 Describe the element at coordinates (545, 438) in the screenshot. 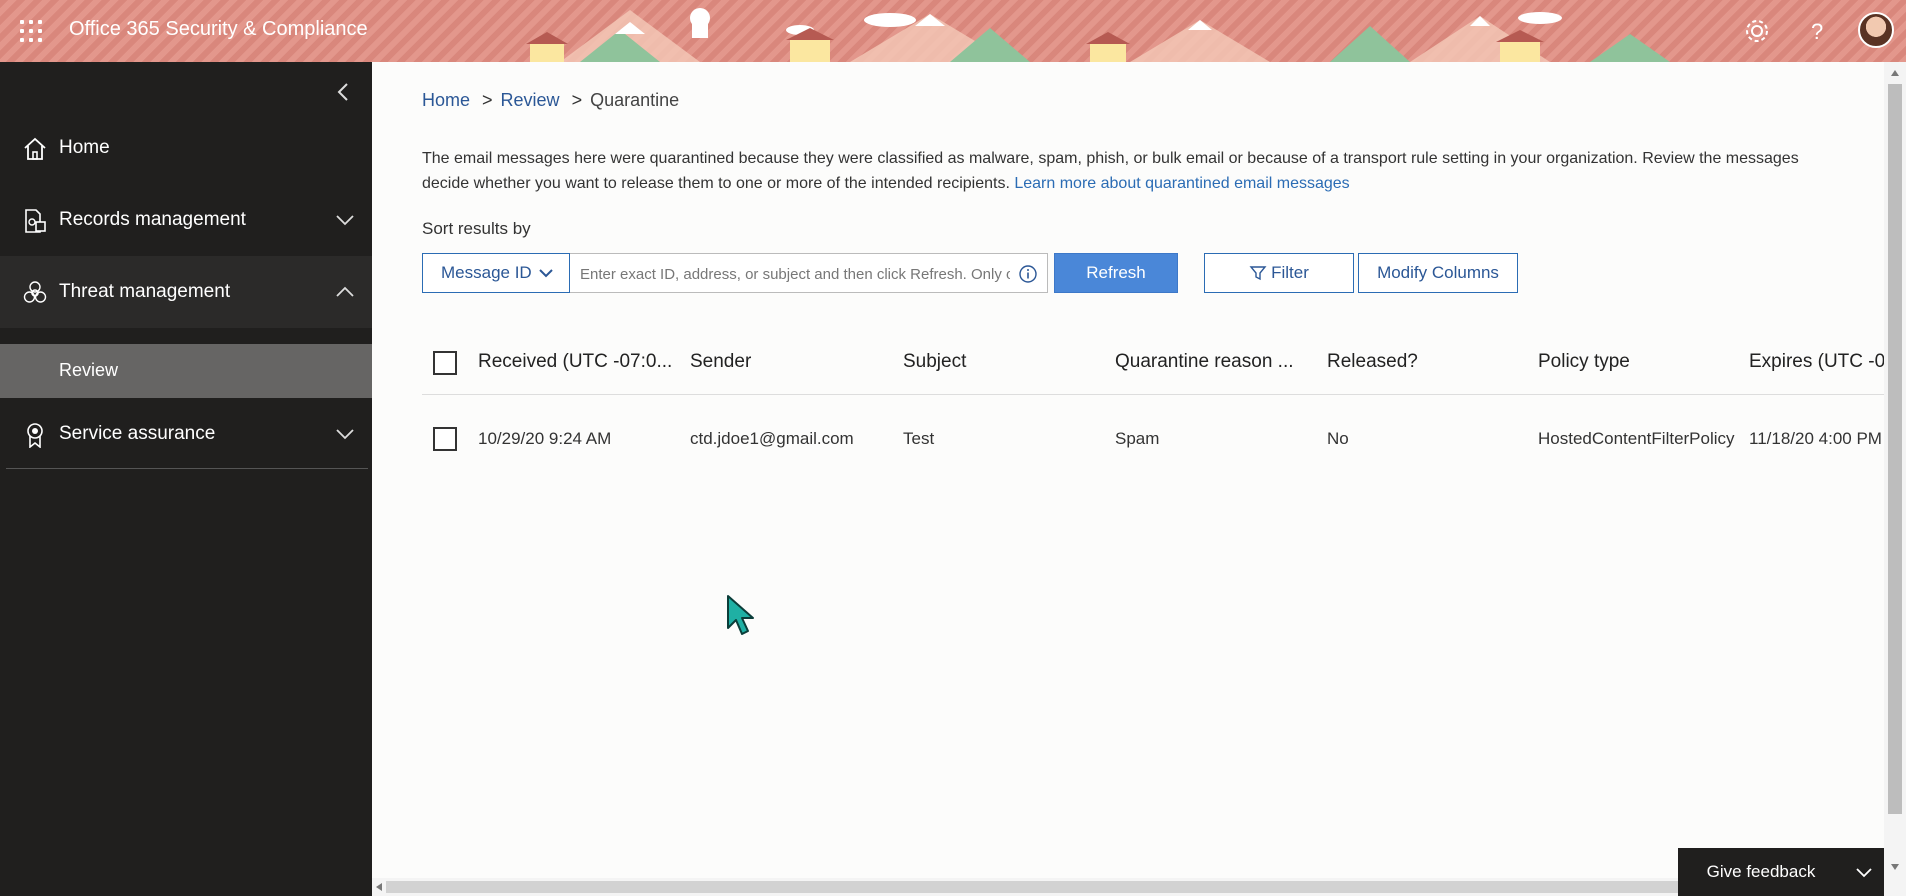

I see `cell-received: 10/29/20 9:24 AM` at that location.